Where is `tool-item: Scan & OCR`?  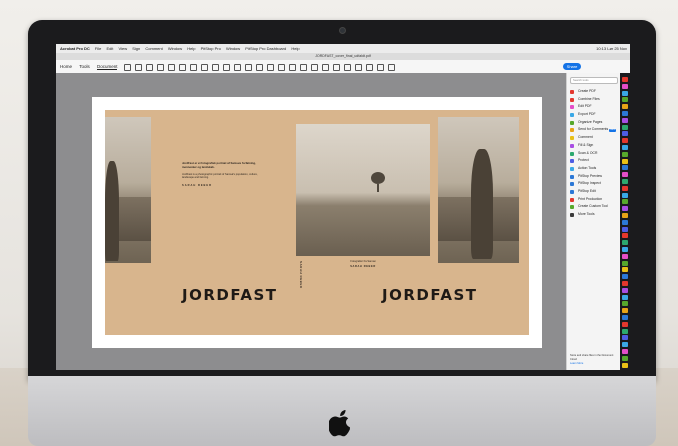
tool-item: Scan & OCR is located at coordinates (594, 154).